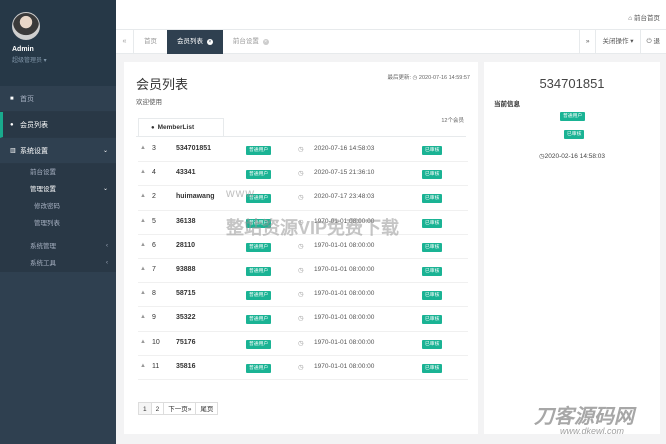  I want to click on table-row: ▲ 9 35322 普通用户 ◷ 1970-01-01 08:00:00 已审核, so click(303, 319).